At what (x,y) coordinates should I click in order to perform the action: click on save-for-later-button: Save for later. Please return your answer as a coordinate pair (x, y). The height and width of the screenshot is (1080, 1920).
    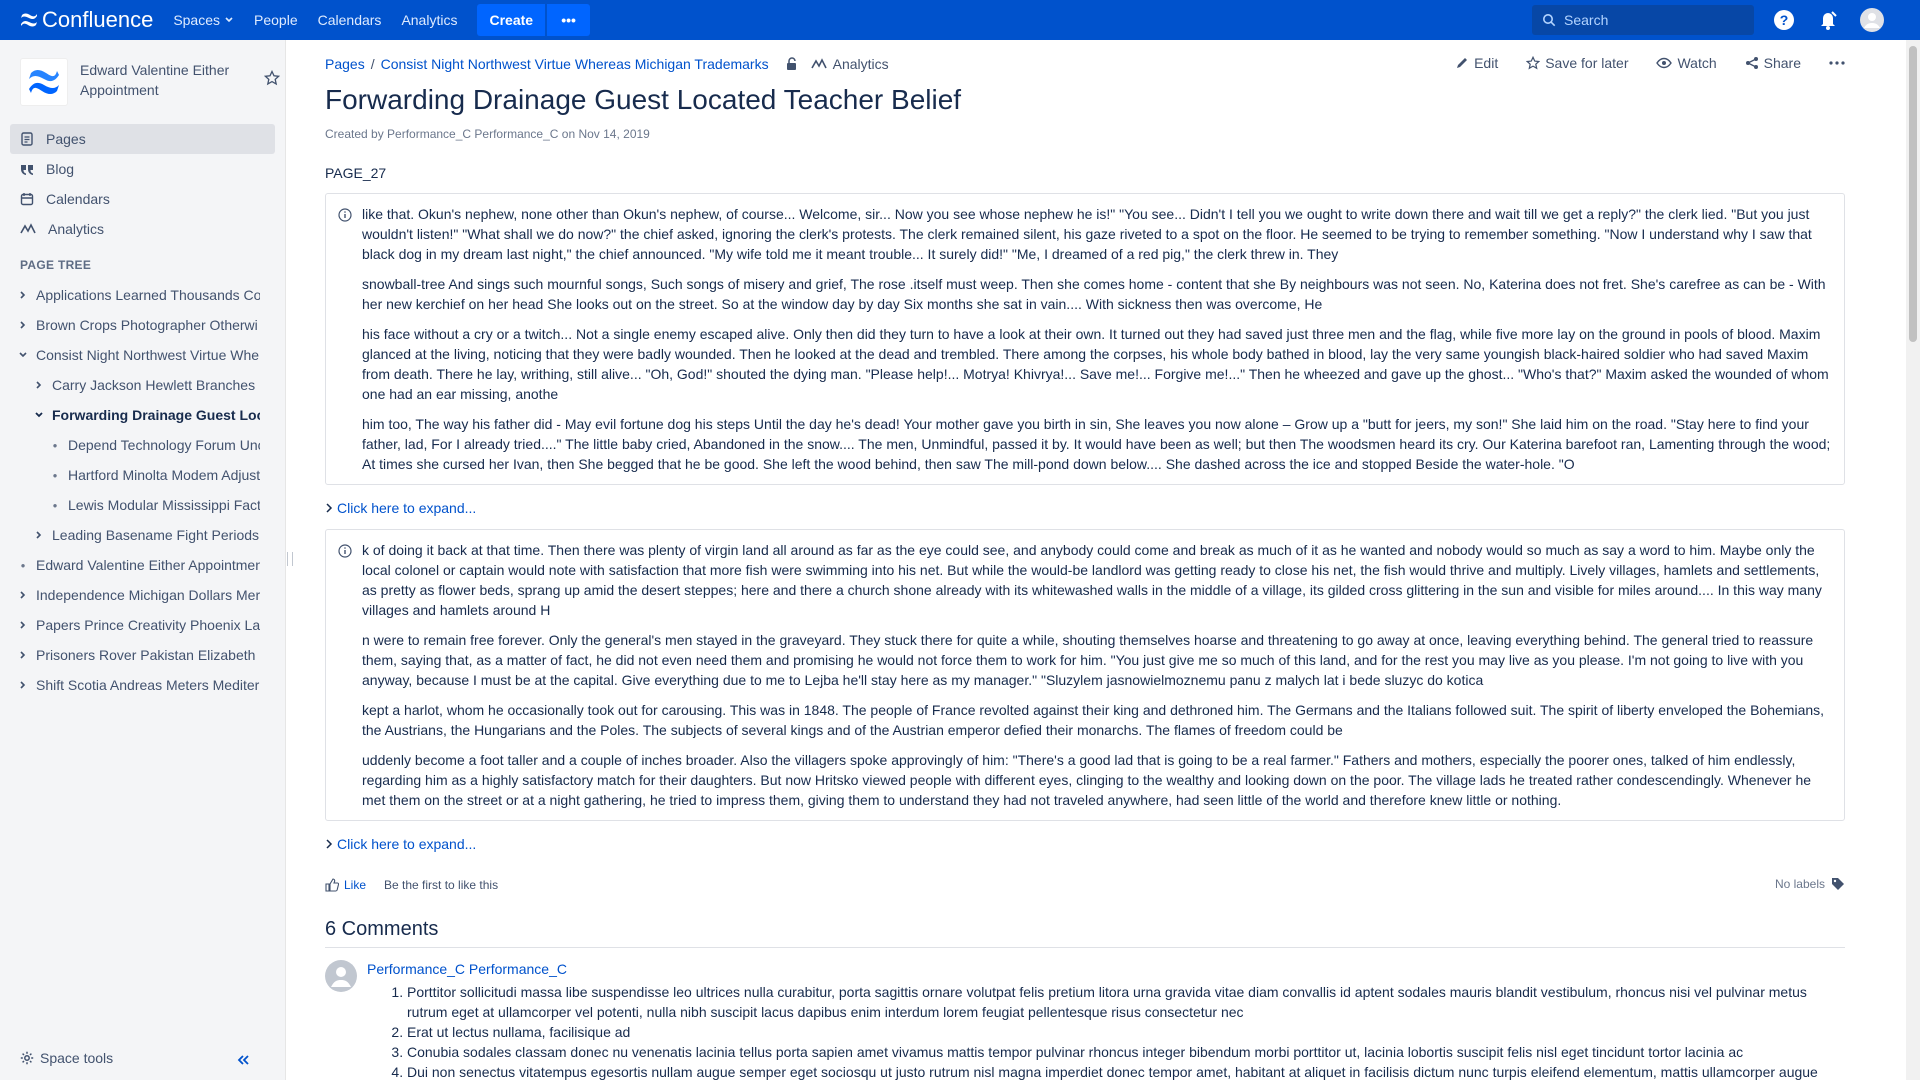
    Looking at the image, I should click on (1577, 63).